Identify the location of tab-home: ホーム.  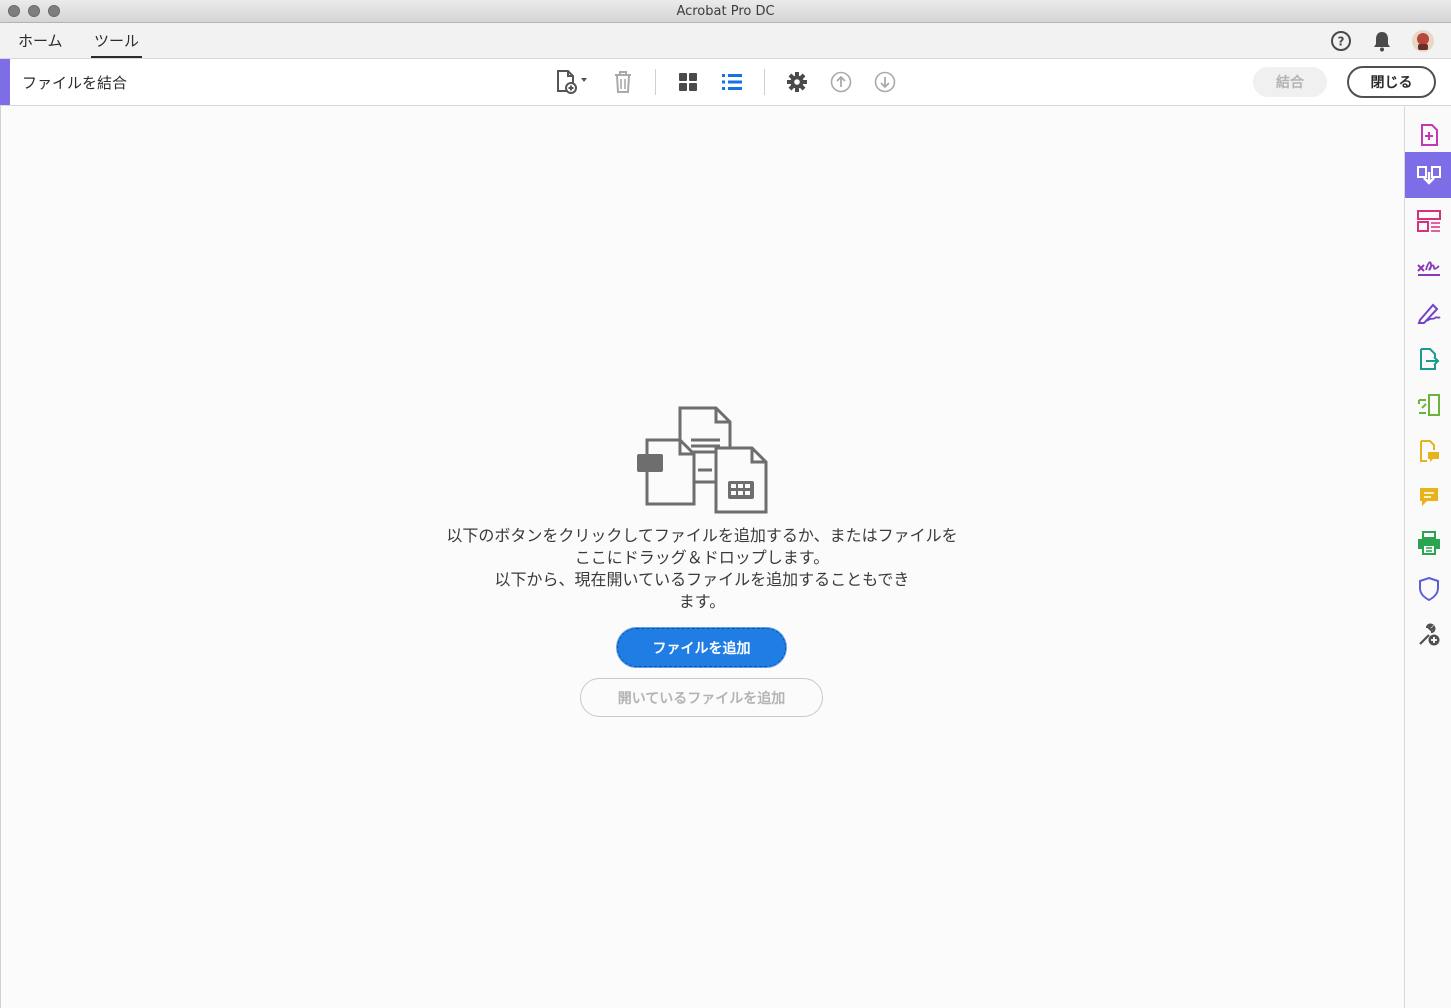
(40, 40).